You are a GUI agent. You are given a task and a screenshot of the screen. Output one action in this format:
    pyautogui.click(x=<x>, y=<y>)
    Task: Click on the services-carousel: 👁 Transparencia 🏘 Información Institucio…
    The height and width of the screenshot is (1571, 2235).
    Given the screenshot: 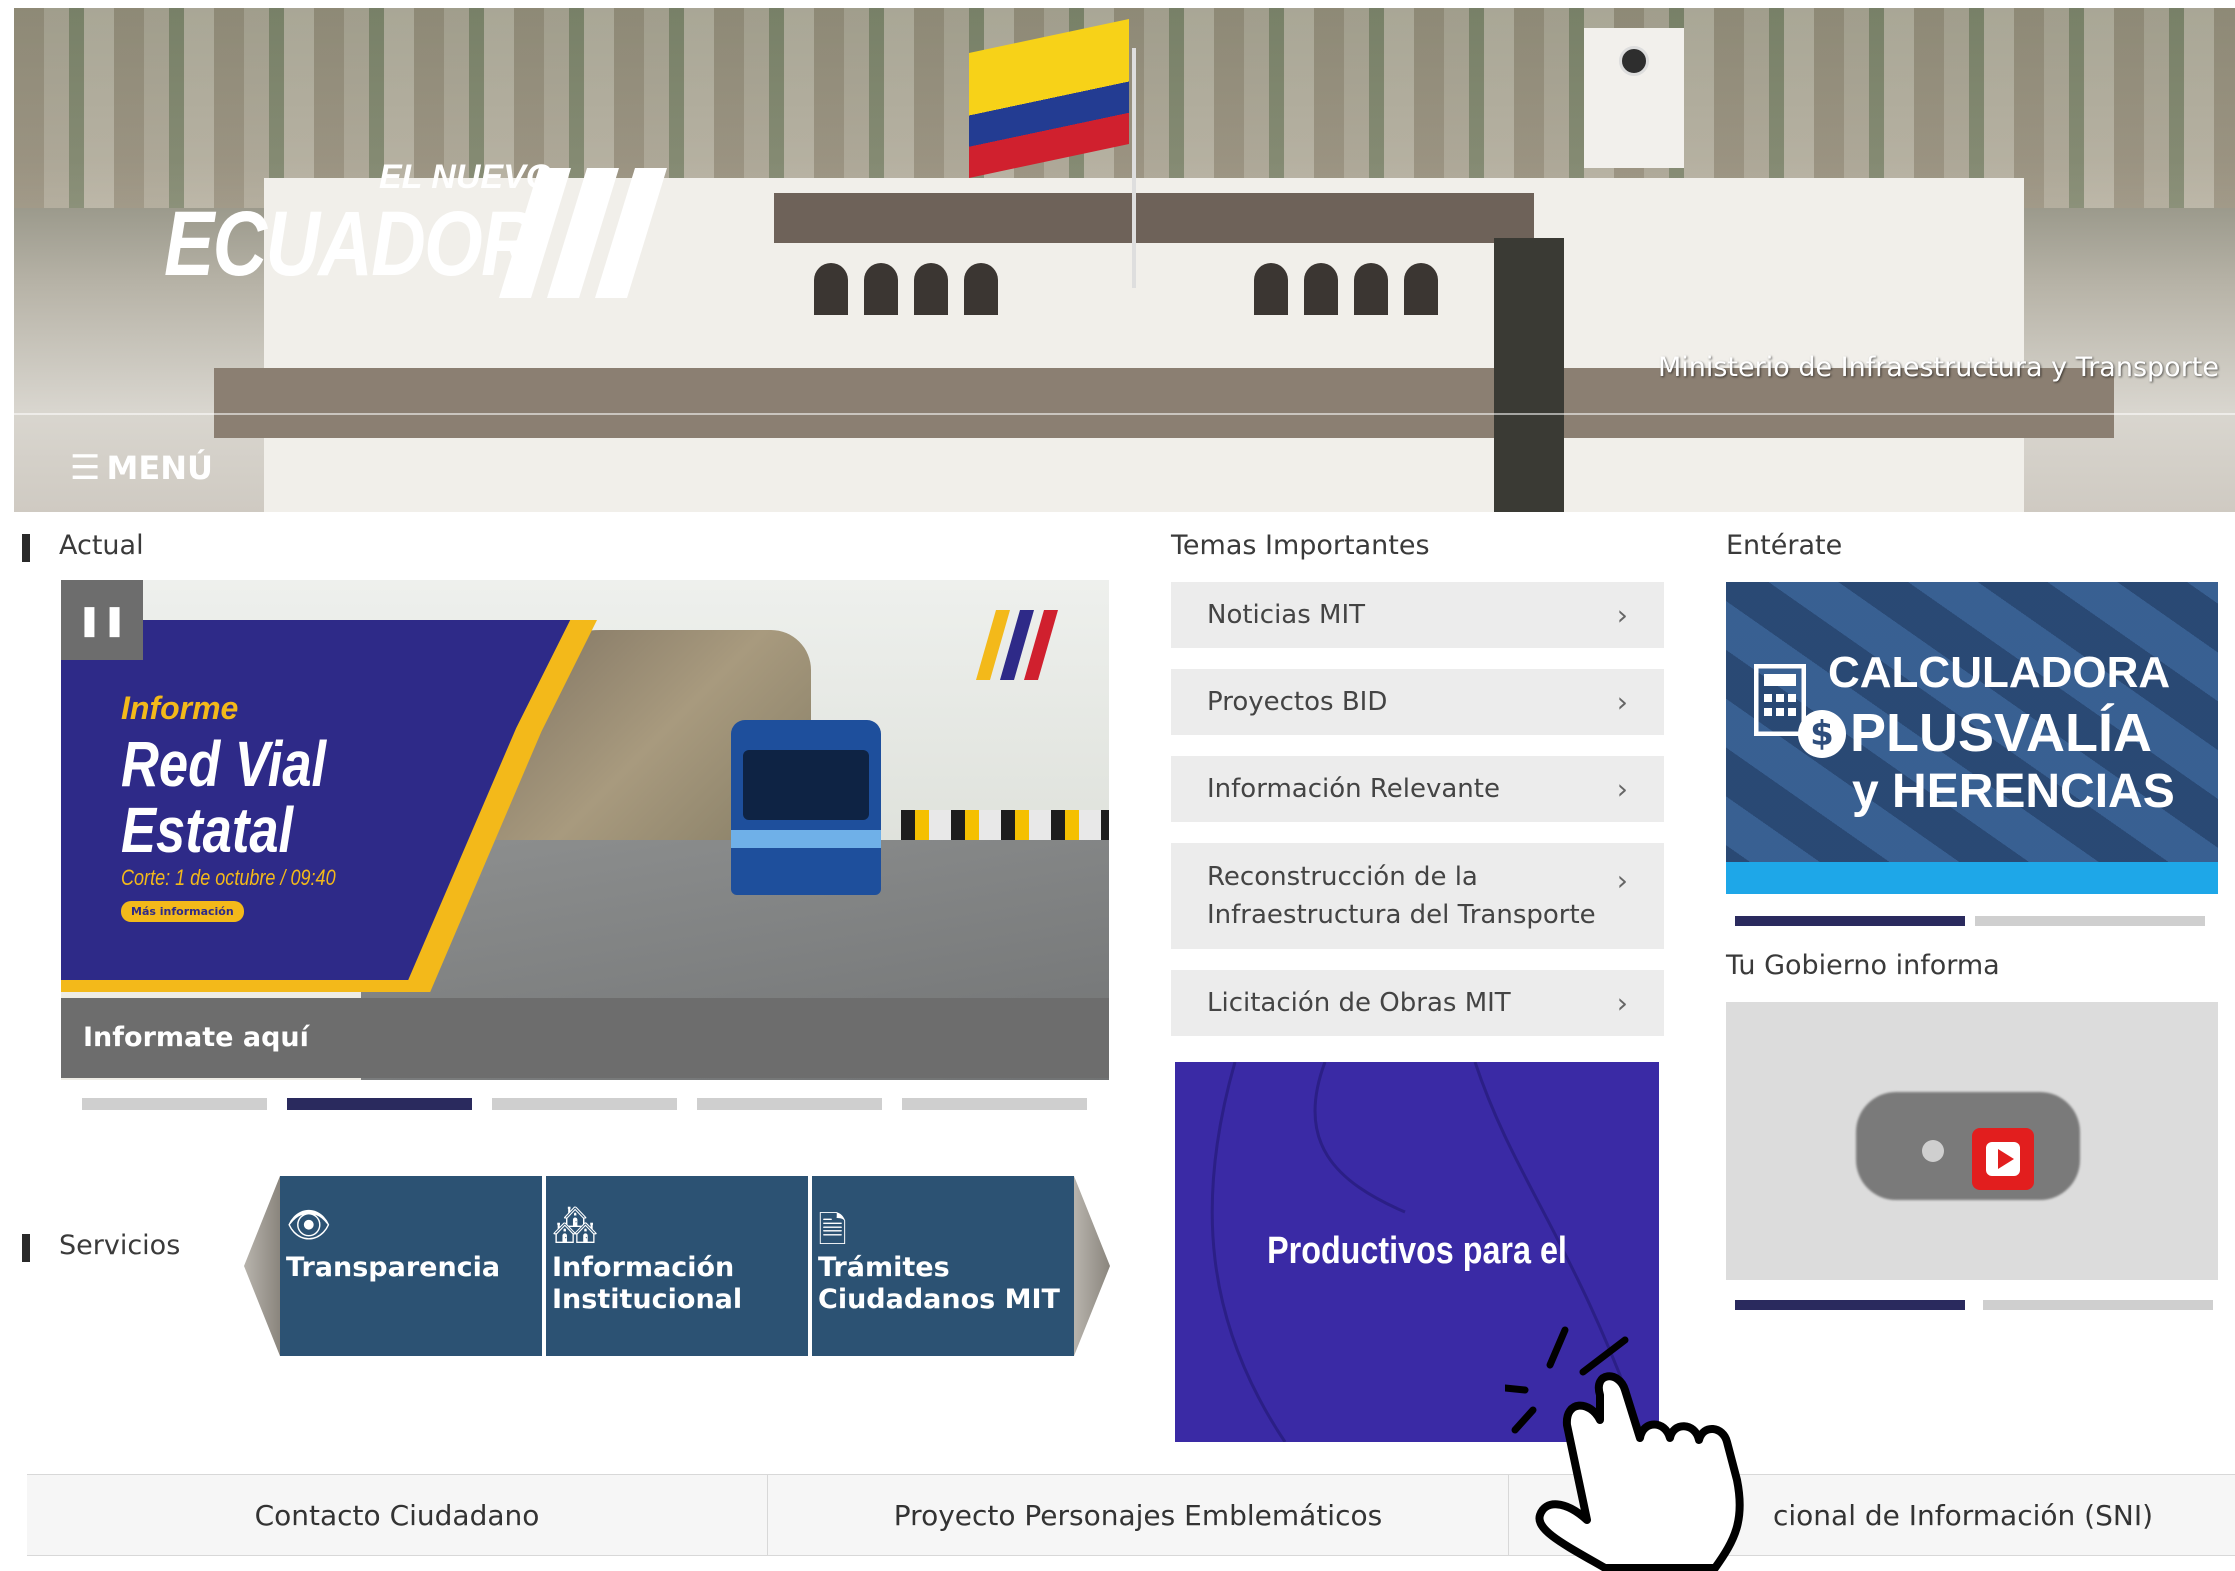 What is the action you would take?
    pyautogui.click(x=677, y=1266)
    